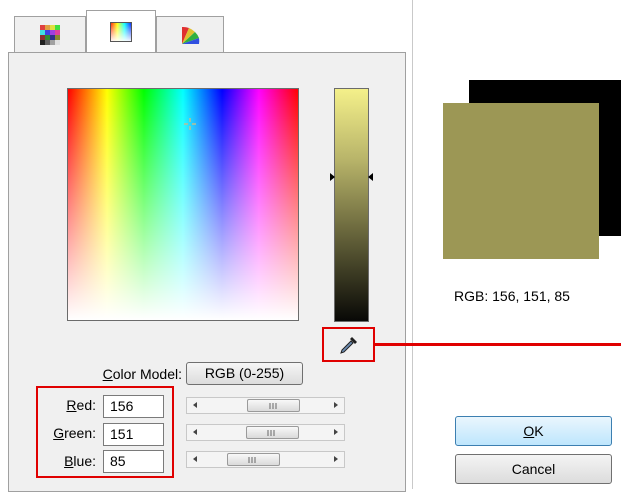  Describe the element at coordinates (133, 434) in the screenshot. I see `green-input: 151` at that location.